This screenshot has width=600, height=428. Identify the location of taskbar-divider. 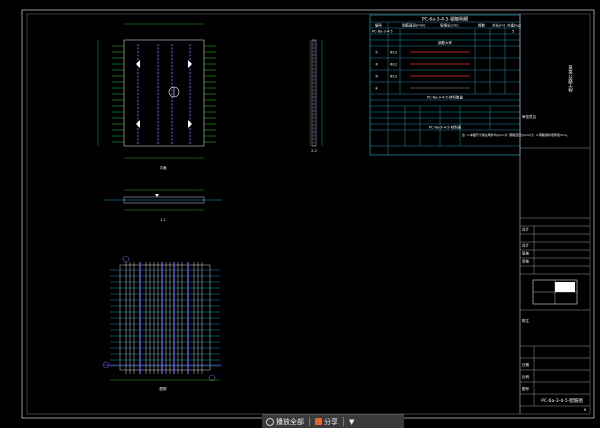
(309, 421).